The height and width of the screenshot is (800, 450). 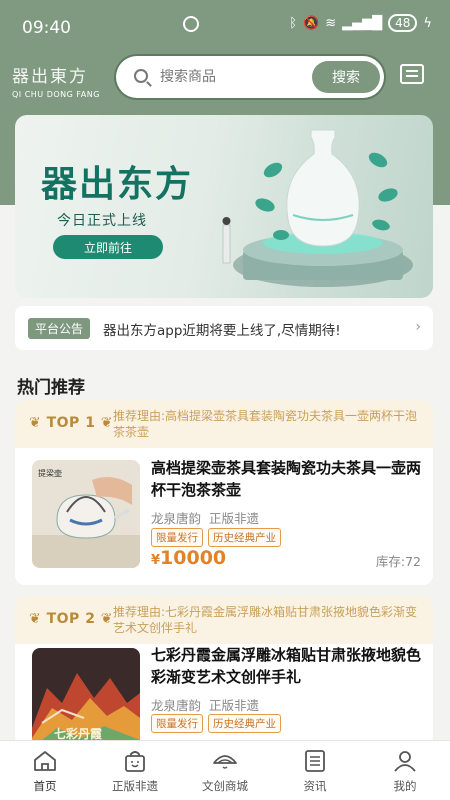 What do you see at coordinates (225, 786) in the screenshot?
I see `tab-label: 文创商城` at bounding box center [225, 786].